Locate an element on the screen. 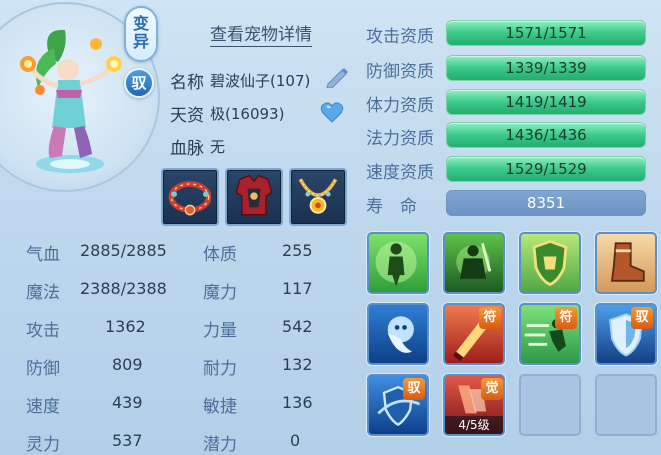 Image resolution: width=661 pixels, height=455 pixels. attr-value-mp: 2388/2388 is located at coordinates (123, 288).